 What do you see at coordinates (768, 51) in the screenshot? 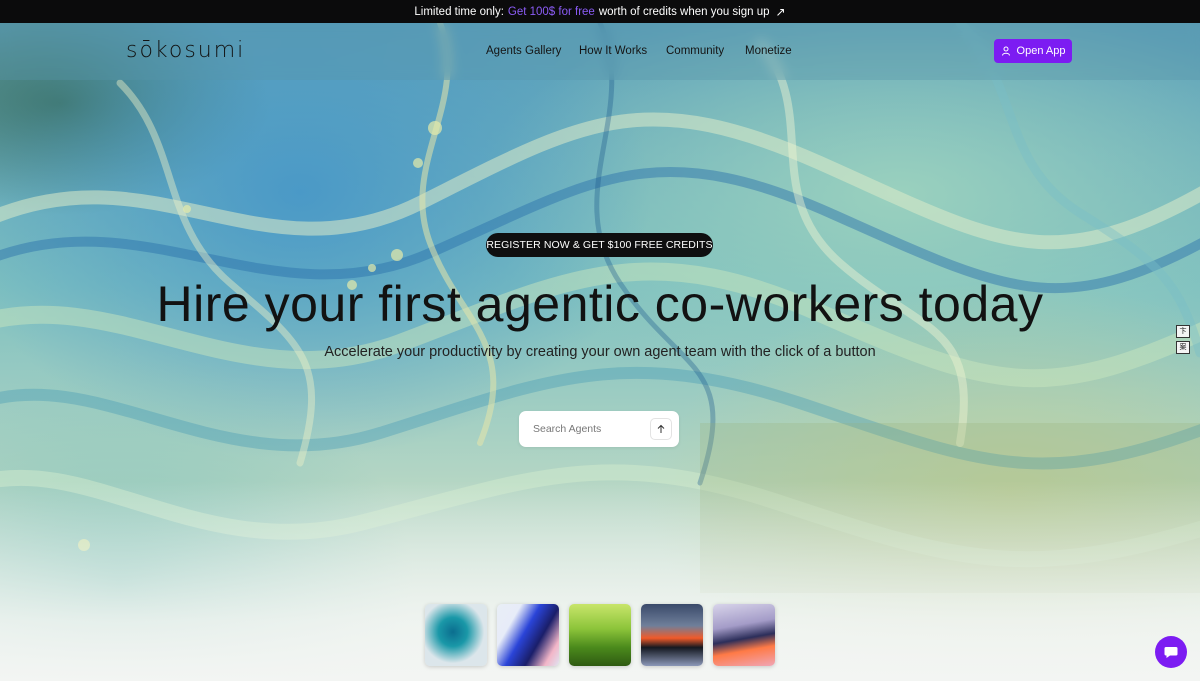
I see `nav-link-monetize: Monetize` at bounding box center [768, 51].